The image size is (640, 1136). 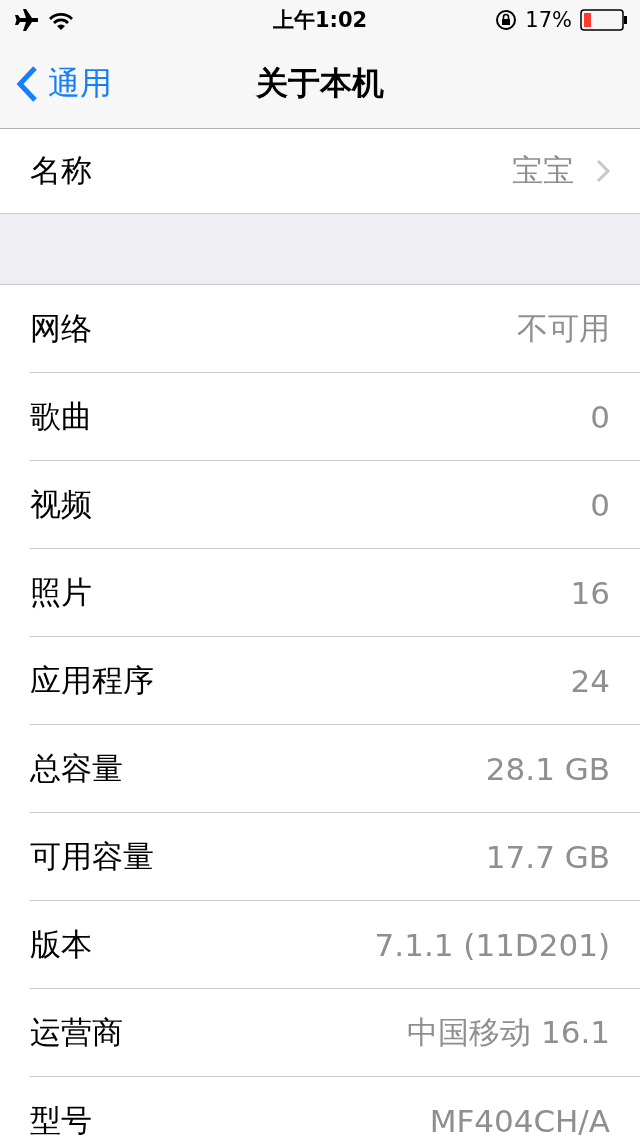 I want to click on nav-title: 关于本机, so click(x=320, y=83).